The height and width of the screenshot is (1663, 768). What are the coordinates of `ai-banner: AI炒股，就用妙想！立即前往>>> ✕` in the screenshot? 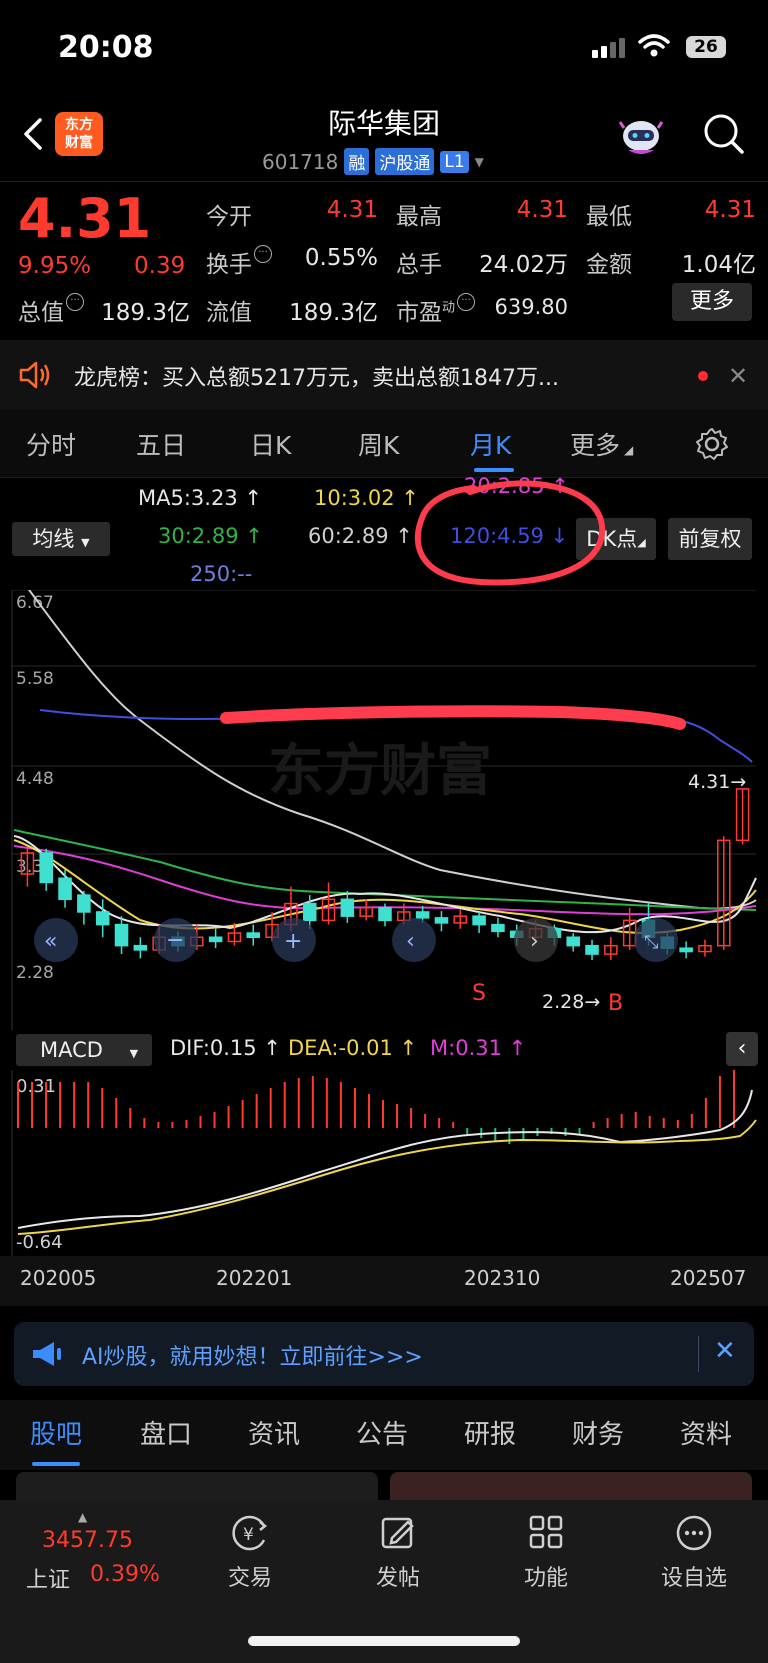 It's located at (384, 1354).